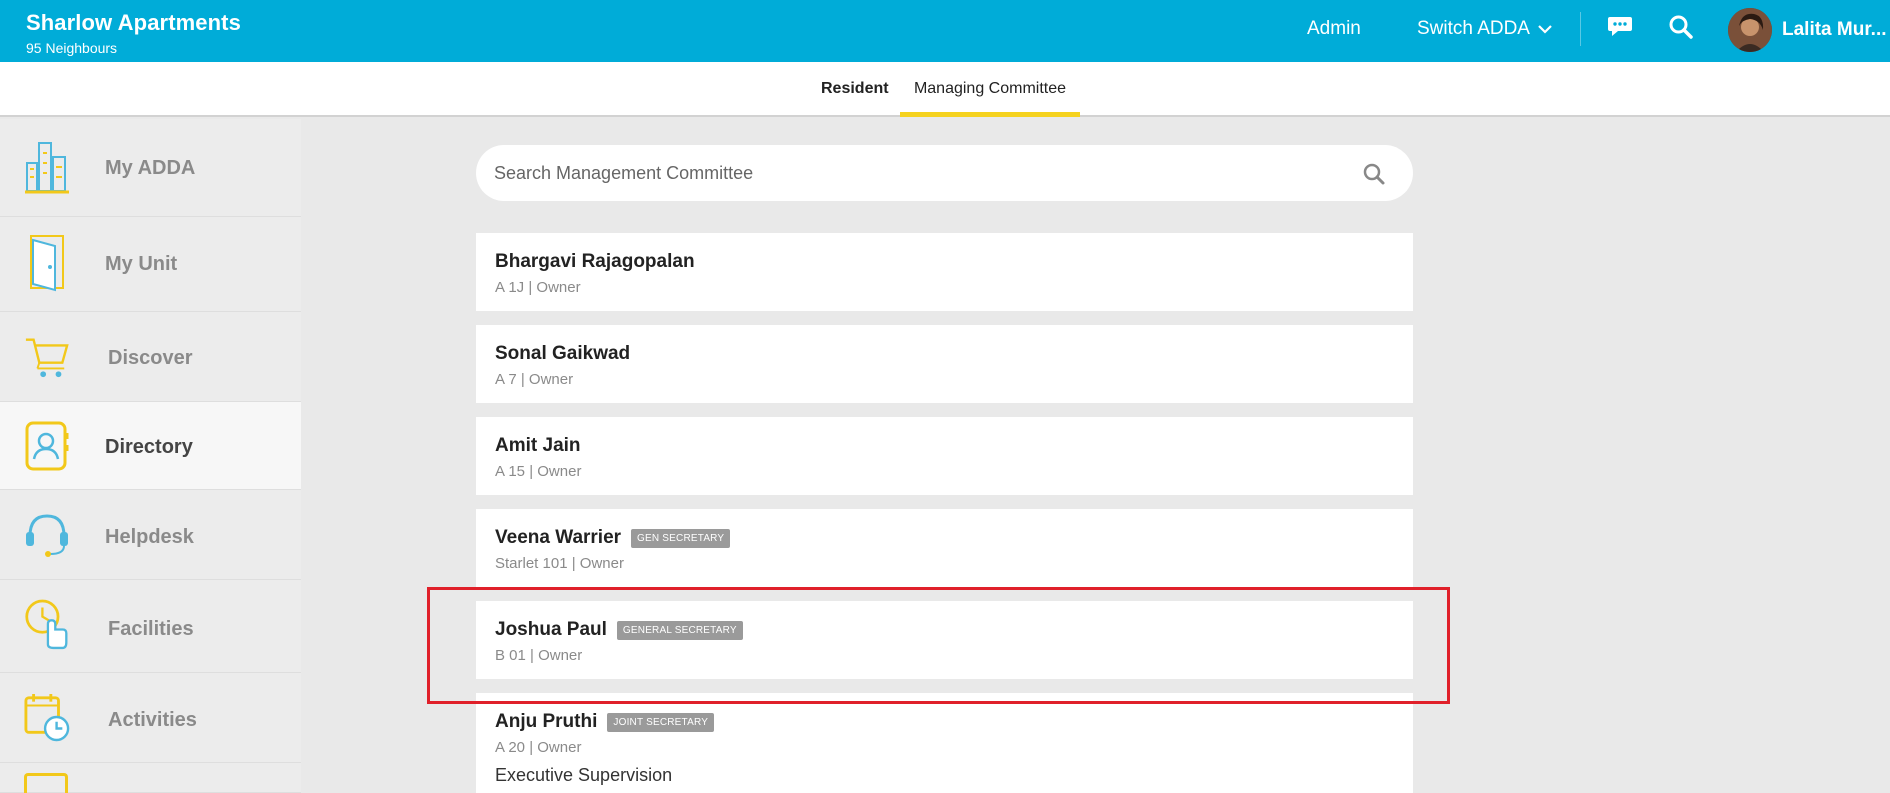 The height and width of the screenshot is (793, 1890). Describe the element at coordinates (914, 173) in the screenshot. I see `search-input` at that location.